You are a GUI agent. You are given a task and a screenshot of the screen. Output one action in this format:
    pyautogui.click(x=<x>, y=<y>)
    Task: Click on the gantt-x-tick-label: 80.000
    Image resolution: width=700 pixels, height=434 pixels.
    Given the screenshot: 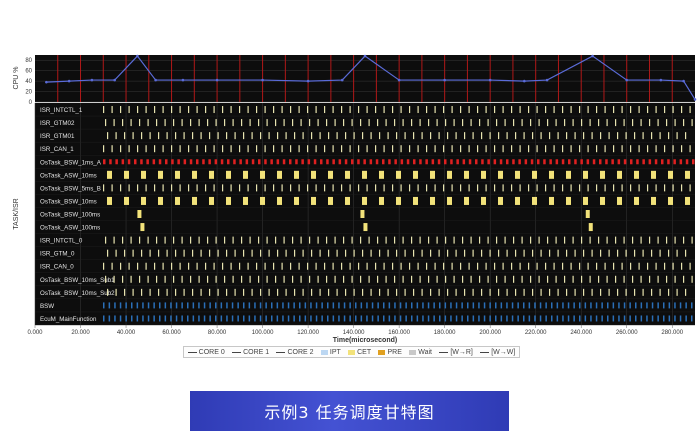 What is the action you would take?
    pyautogui.click(x=217, y=333)
    